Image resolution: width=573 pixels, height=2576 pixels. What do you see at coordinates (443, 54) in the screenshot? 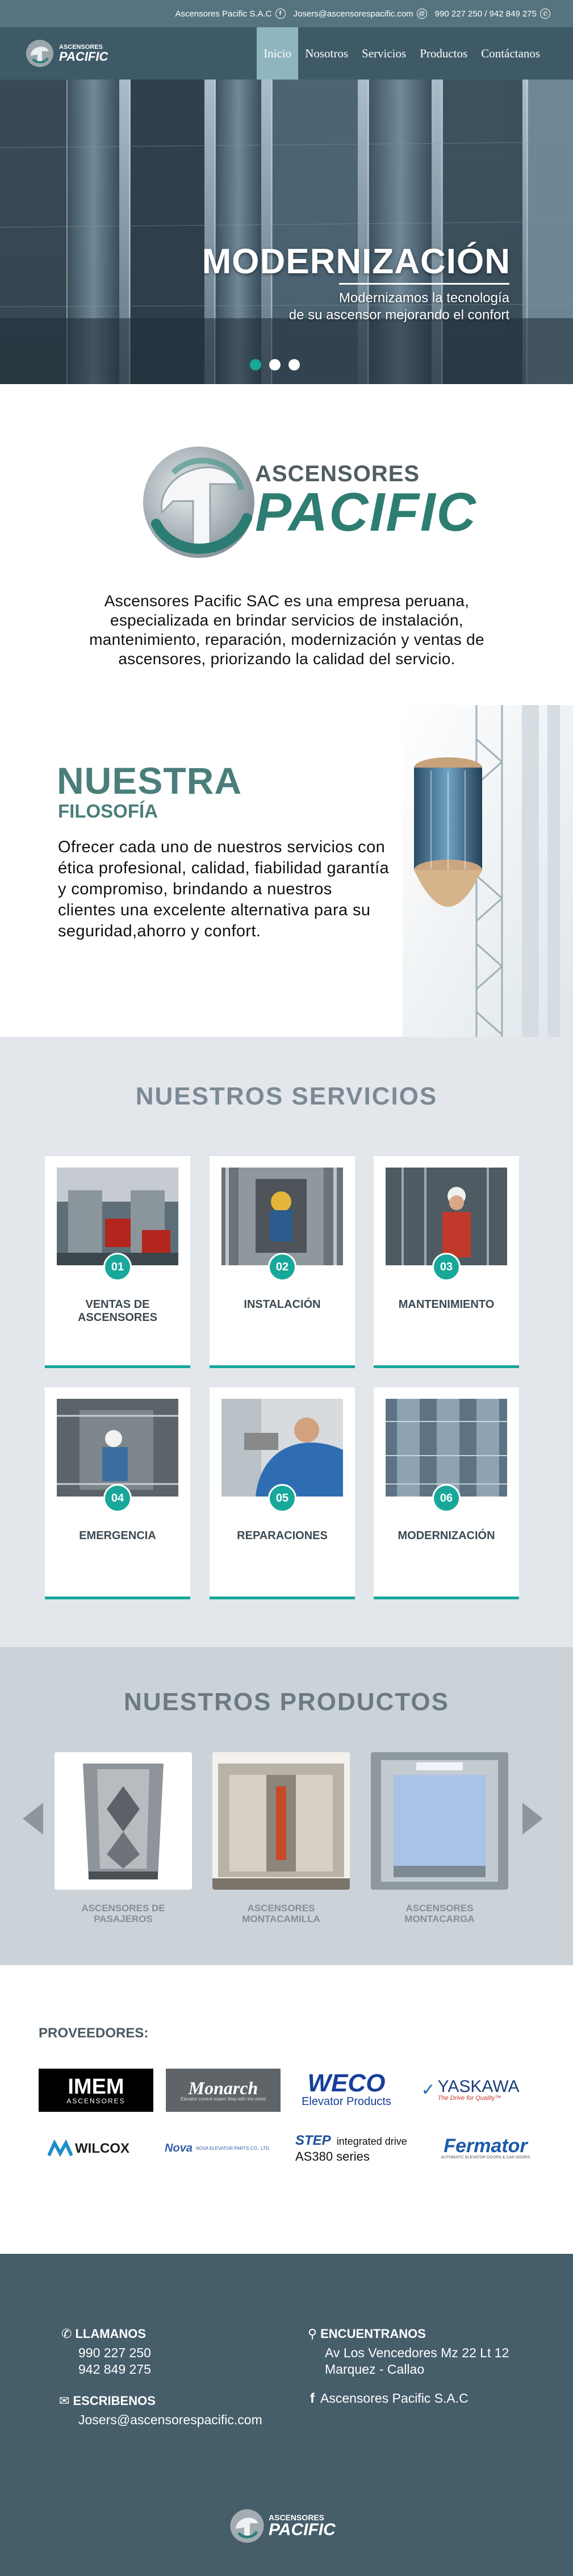
I see `nav-productos: Productos` at bounding box center [443, 54].